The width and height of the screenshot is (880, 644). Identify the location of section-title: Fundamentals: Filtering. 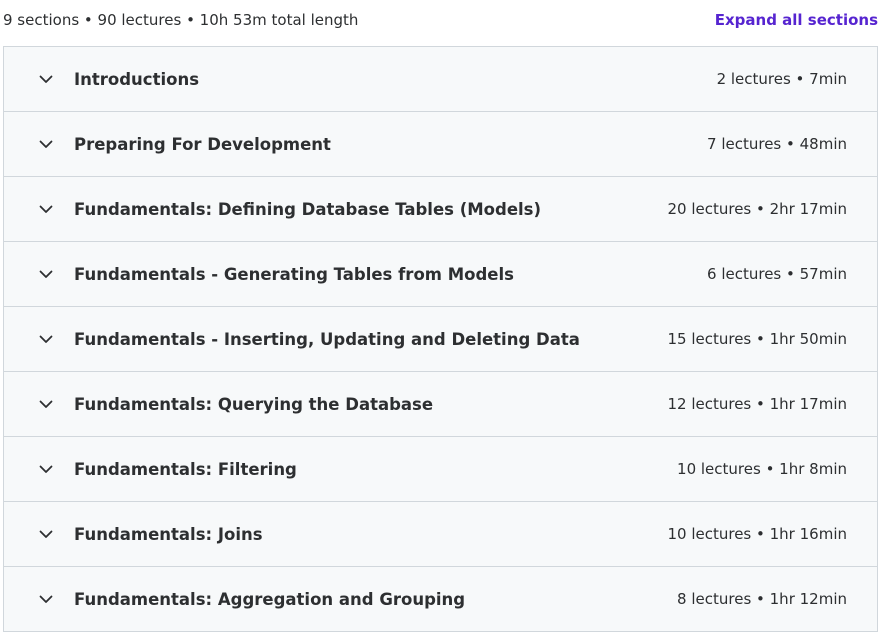
(185, 469).